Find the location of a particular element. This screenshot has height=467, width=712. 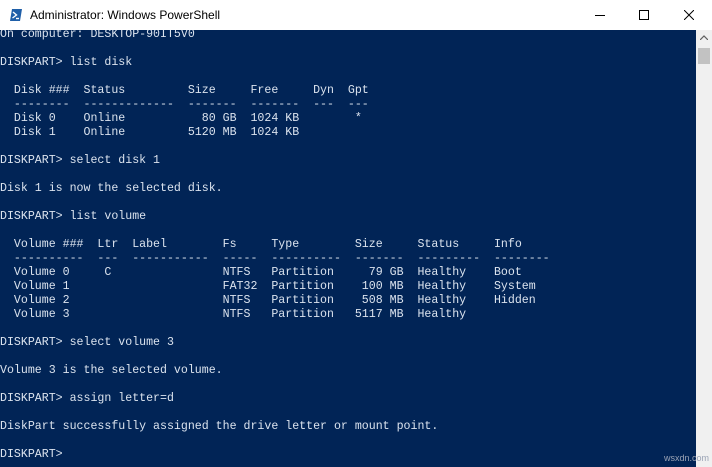

scrollbar-thumb is located at coordinates (704, 56).